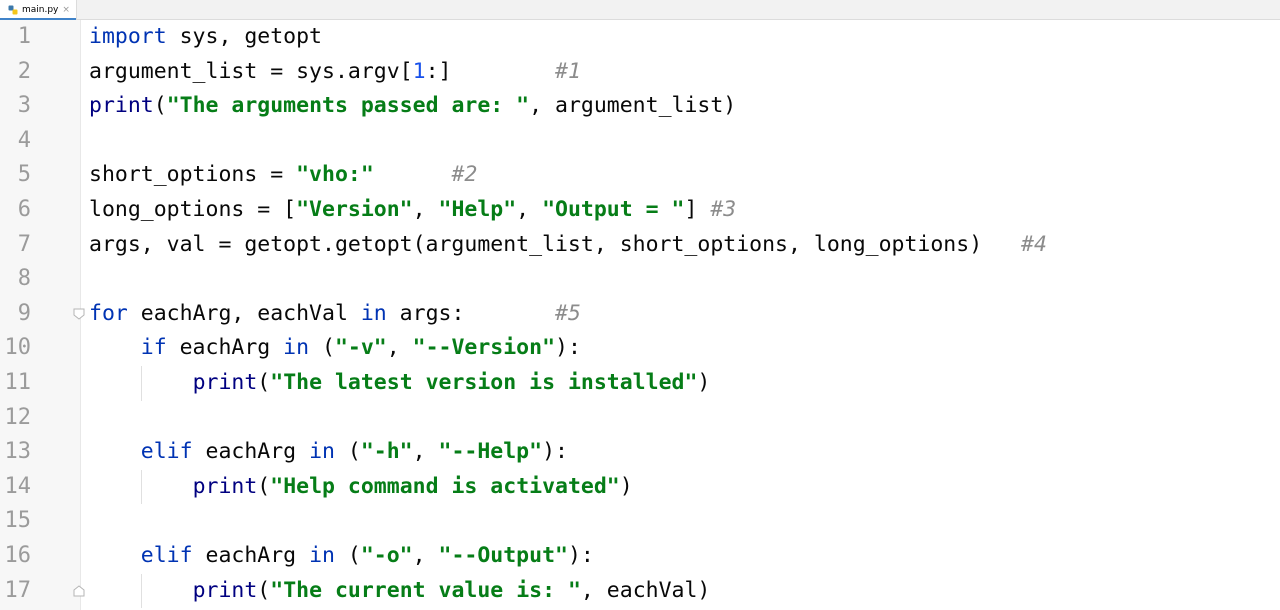 The height and width of the screenshot is (610, 1280). I want to click on code-string: "Help", so click(477, 209).